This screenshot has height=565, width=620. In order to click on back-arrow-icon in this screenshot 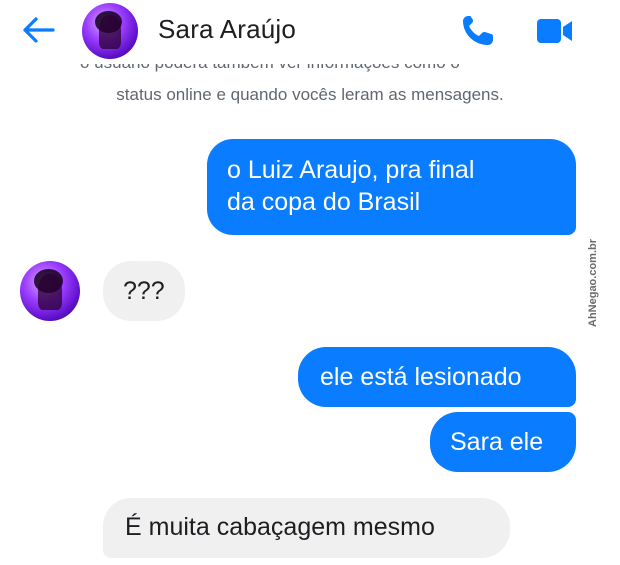, I will do `click(39, 30)`.